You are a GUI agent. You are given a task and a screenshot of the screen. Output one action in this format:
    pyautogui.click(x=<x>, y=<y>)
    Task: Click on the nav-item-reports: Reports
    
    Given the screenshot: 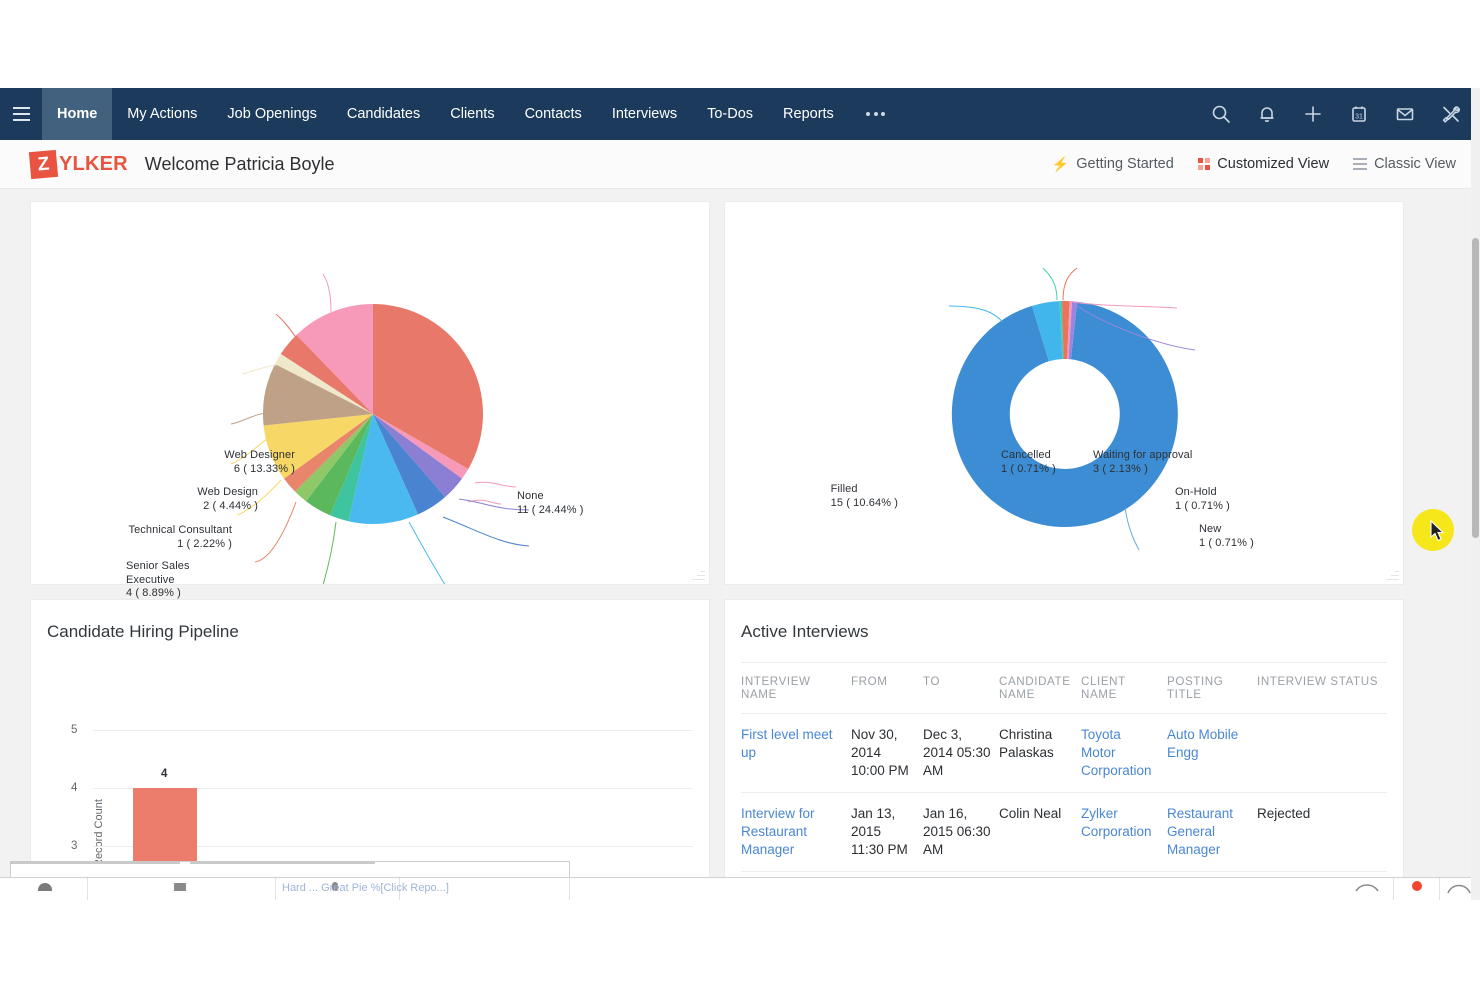 What is the action you would take?
    pyautogui.click(x=808, y=114)
    